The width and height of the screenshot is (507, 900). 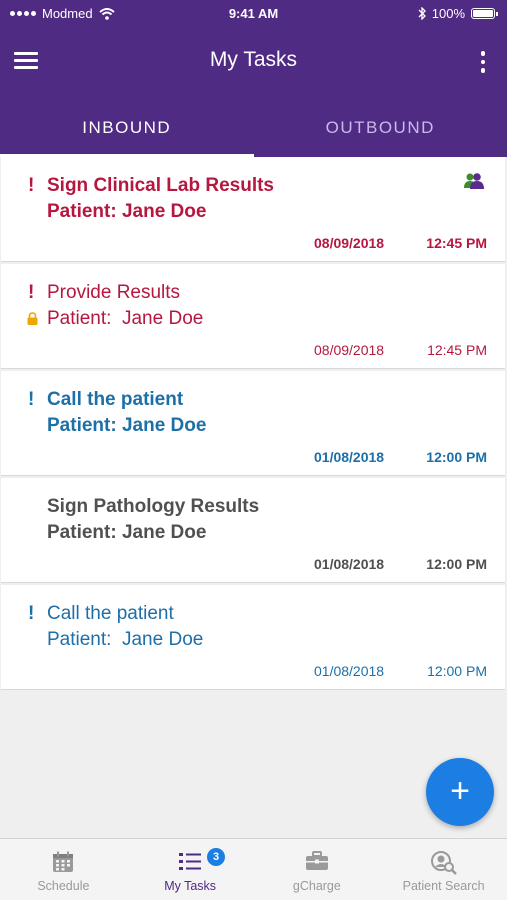 What do you see at coordinates (253, 13) in the screenshot?
I see `status-bar: Modmed 9:41 AM 100%` at bounding box center [253, 13].